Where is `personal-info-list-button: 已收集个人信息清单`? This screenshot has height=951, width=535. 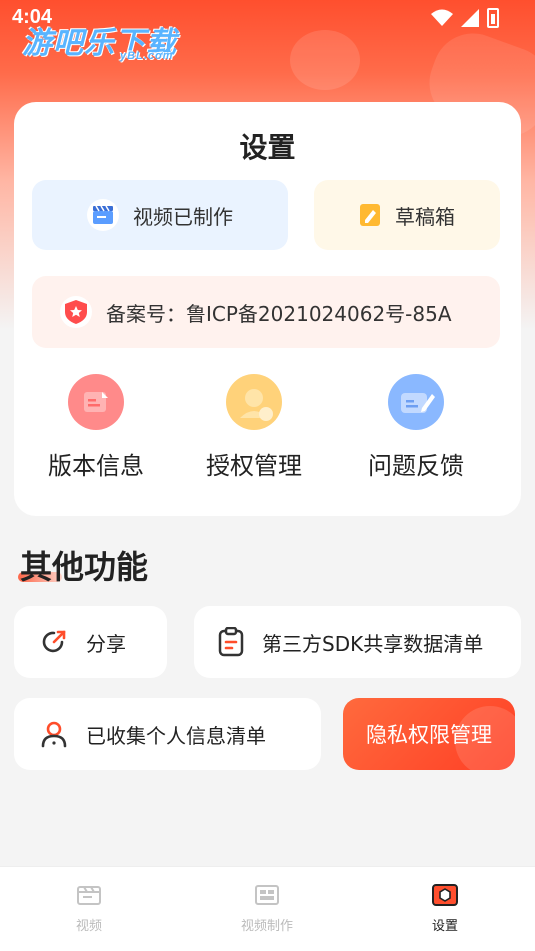
personal-info-list-button: 已收集个人信息清单 is located at coordinates (167, 734).